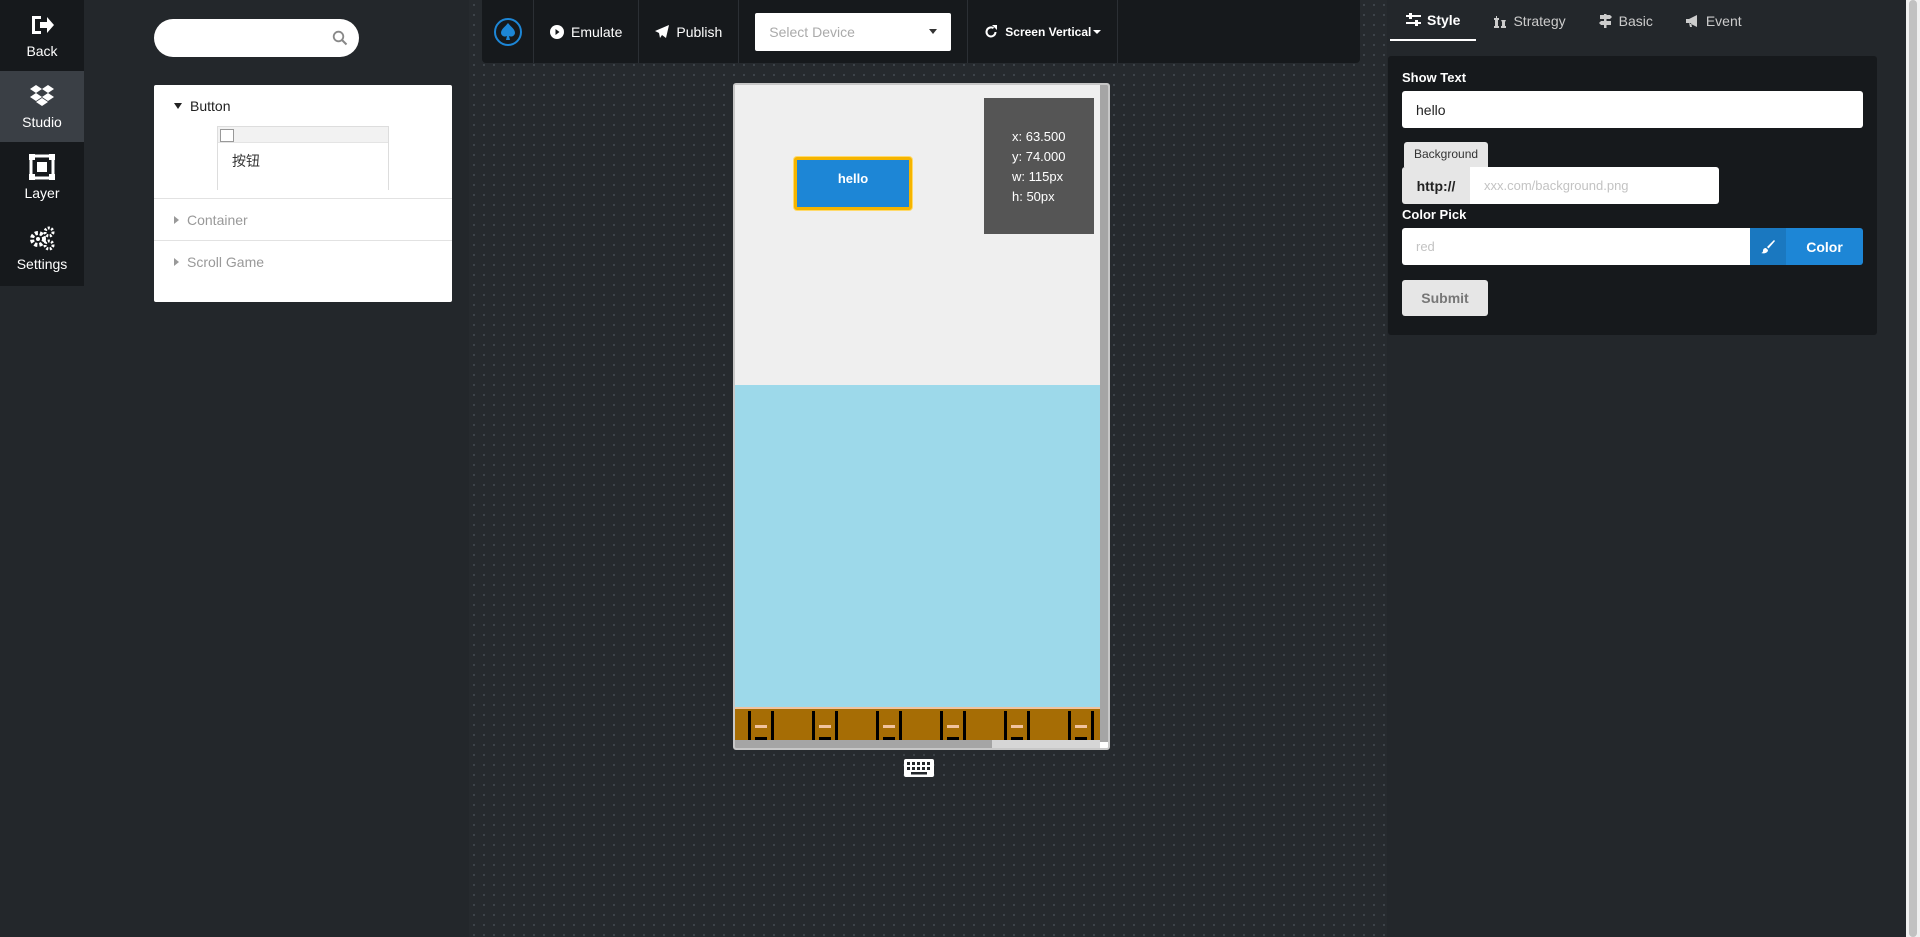  I want to click on spade-logo-icon, so click(507, 31).